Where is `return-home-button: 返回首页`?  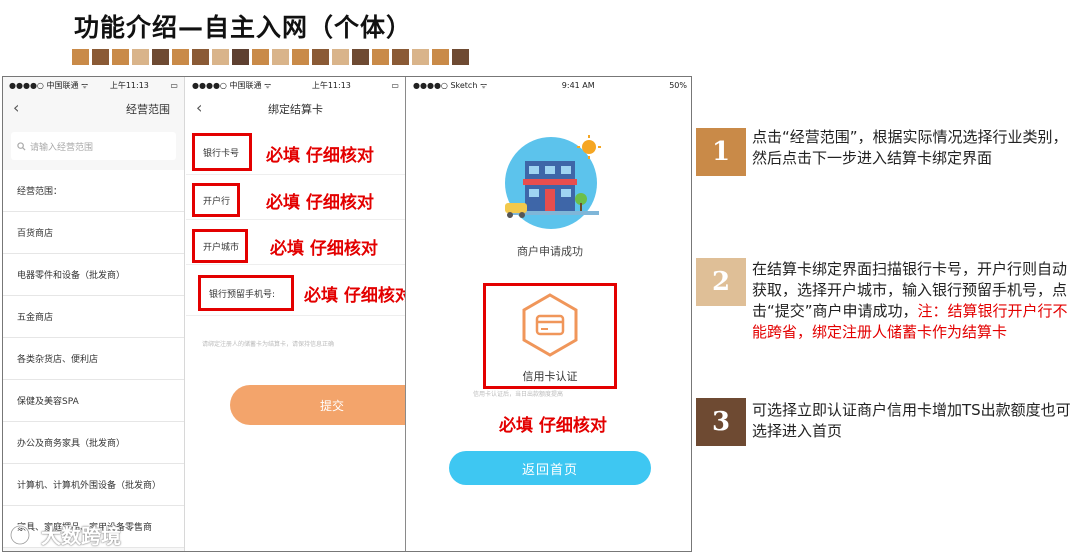 return-home-button: 返回首页 is located at coordinates (550, 468).